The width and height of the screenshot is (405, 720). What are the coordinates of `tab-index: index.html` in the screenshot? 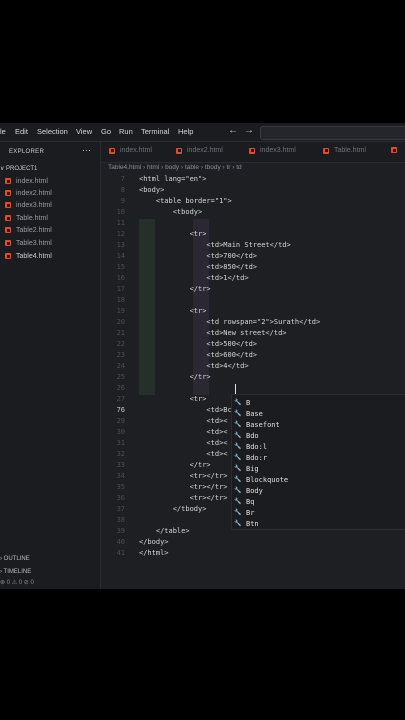 It's located at (130, 150).